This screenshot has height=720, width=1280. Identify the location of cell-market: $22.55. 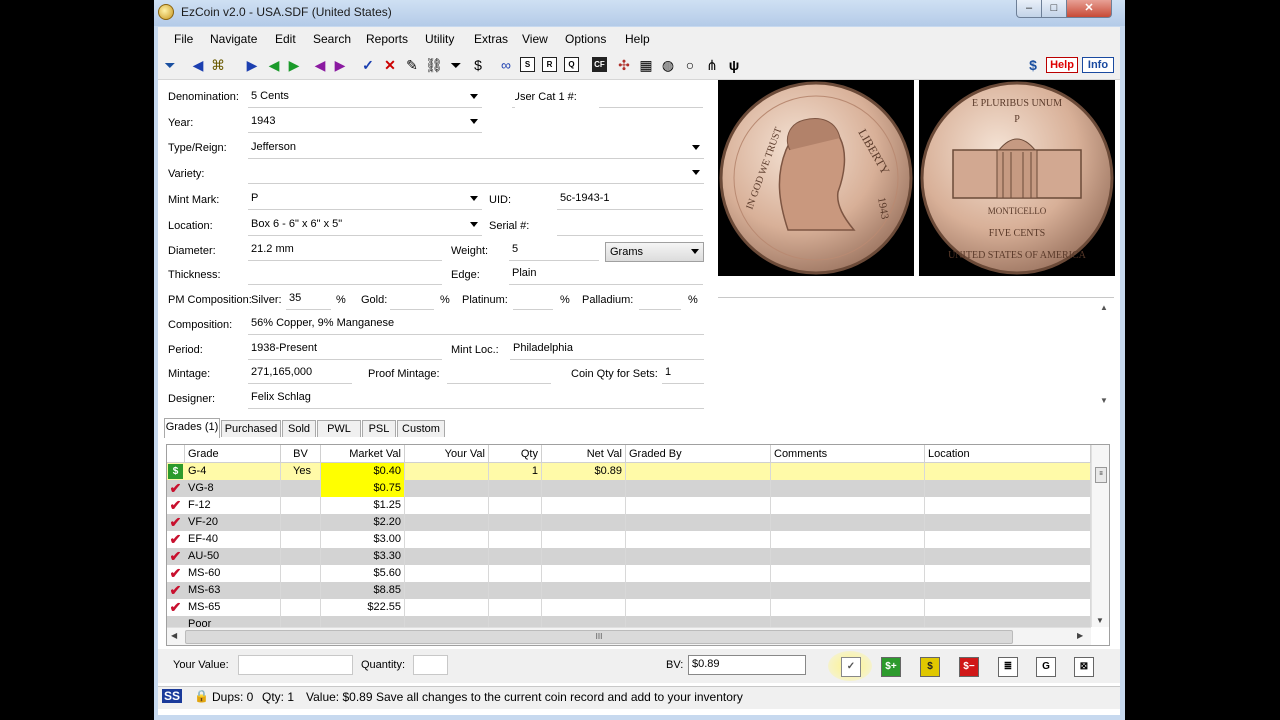
(363, 607).